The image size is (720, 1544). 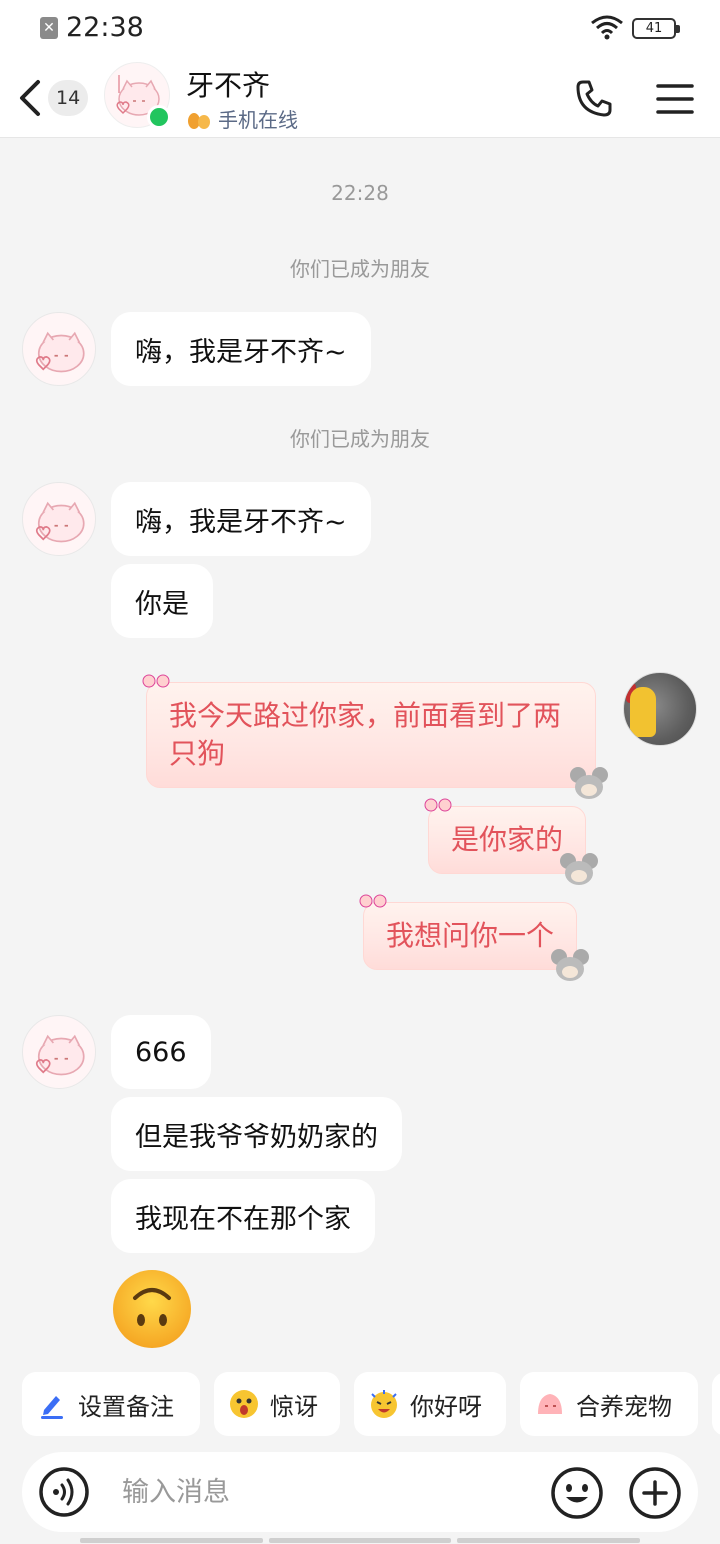 I want to click on pet-icon, so click(x=550, y=1404).